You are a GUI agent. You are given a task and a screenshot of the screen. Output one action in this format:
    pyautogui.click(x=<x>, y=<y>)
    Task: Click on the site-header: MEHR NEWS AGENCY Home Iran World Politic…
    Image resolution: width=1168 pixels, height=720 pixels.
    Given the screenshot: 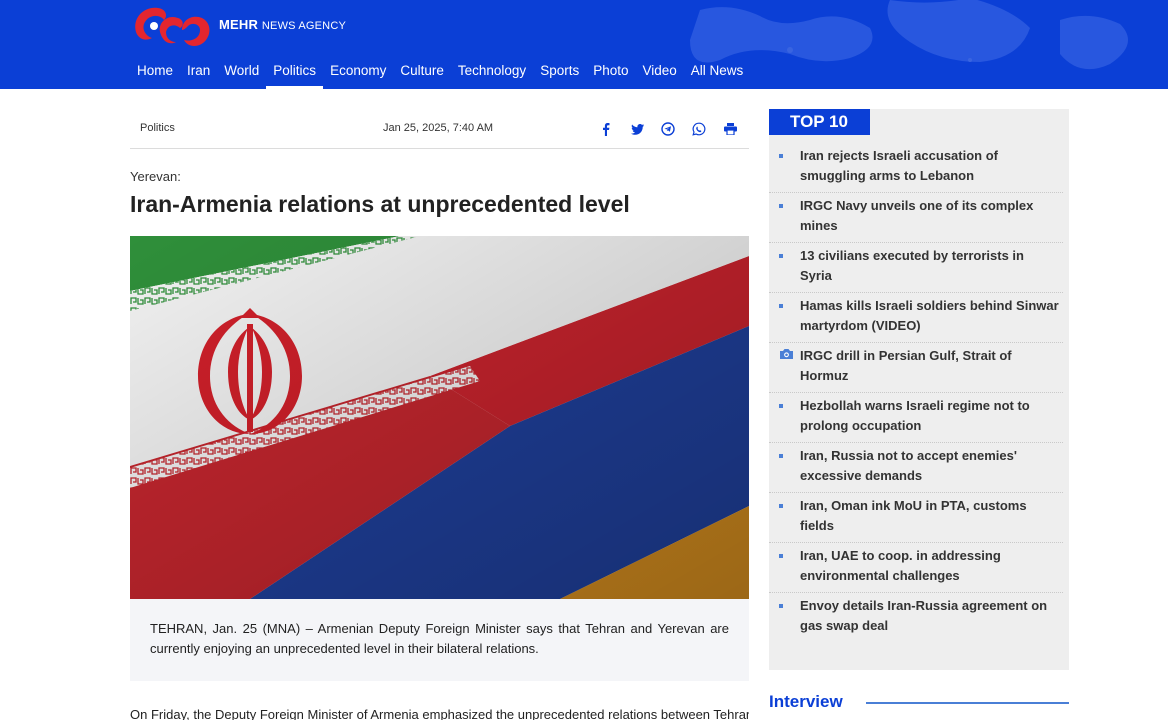 What is the action you would take?
    pyautogui.click(x=584, y=44)
    